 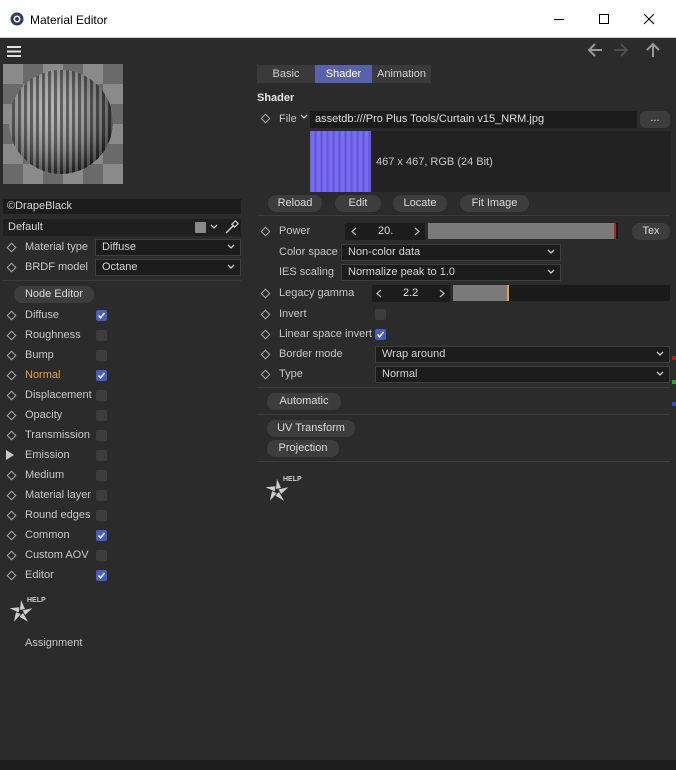 I want to click on channel-checkbox-custom-aov, so click(x=101, y=555).